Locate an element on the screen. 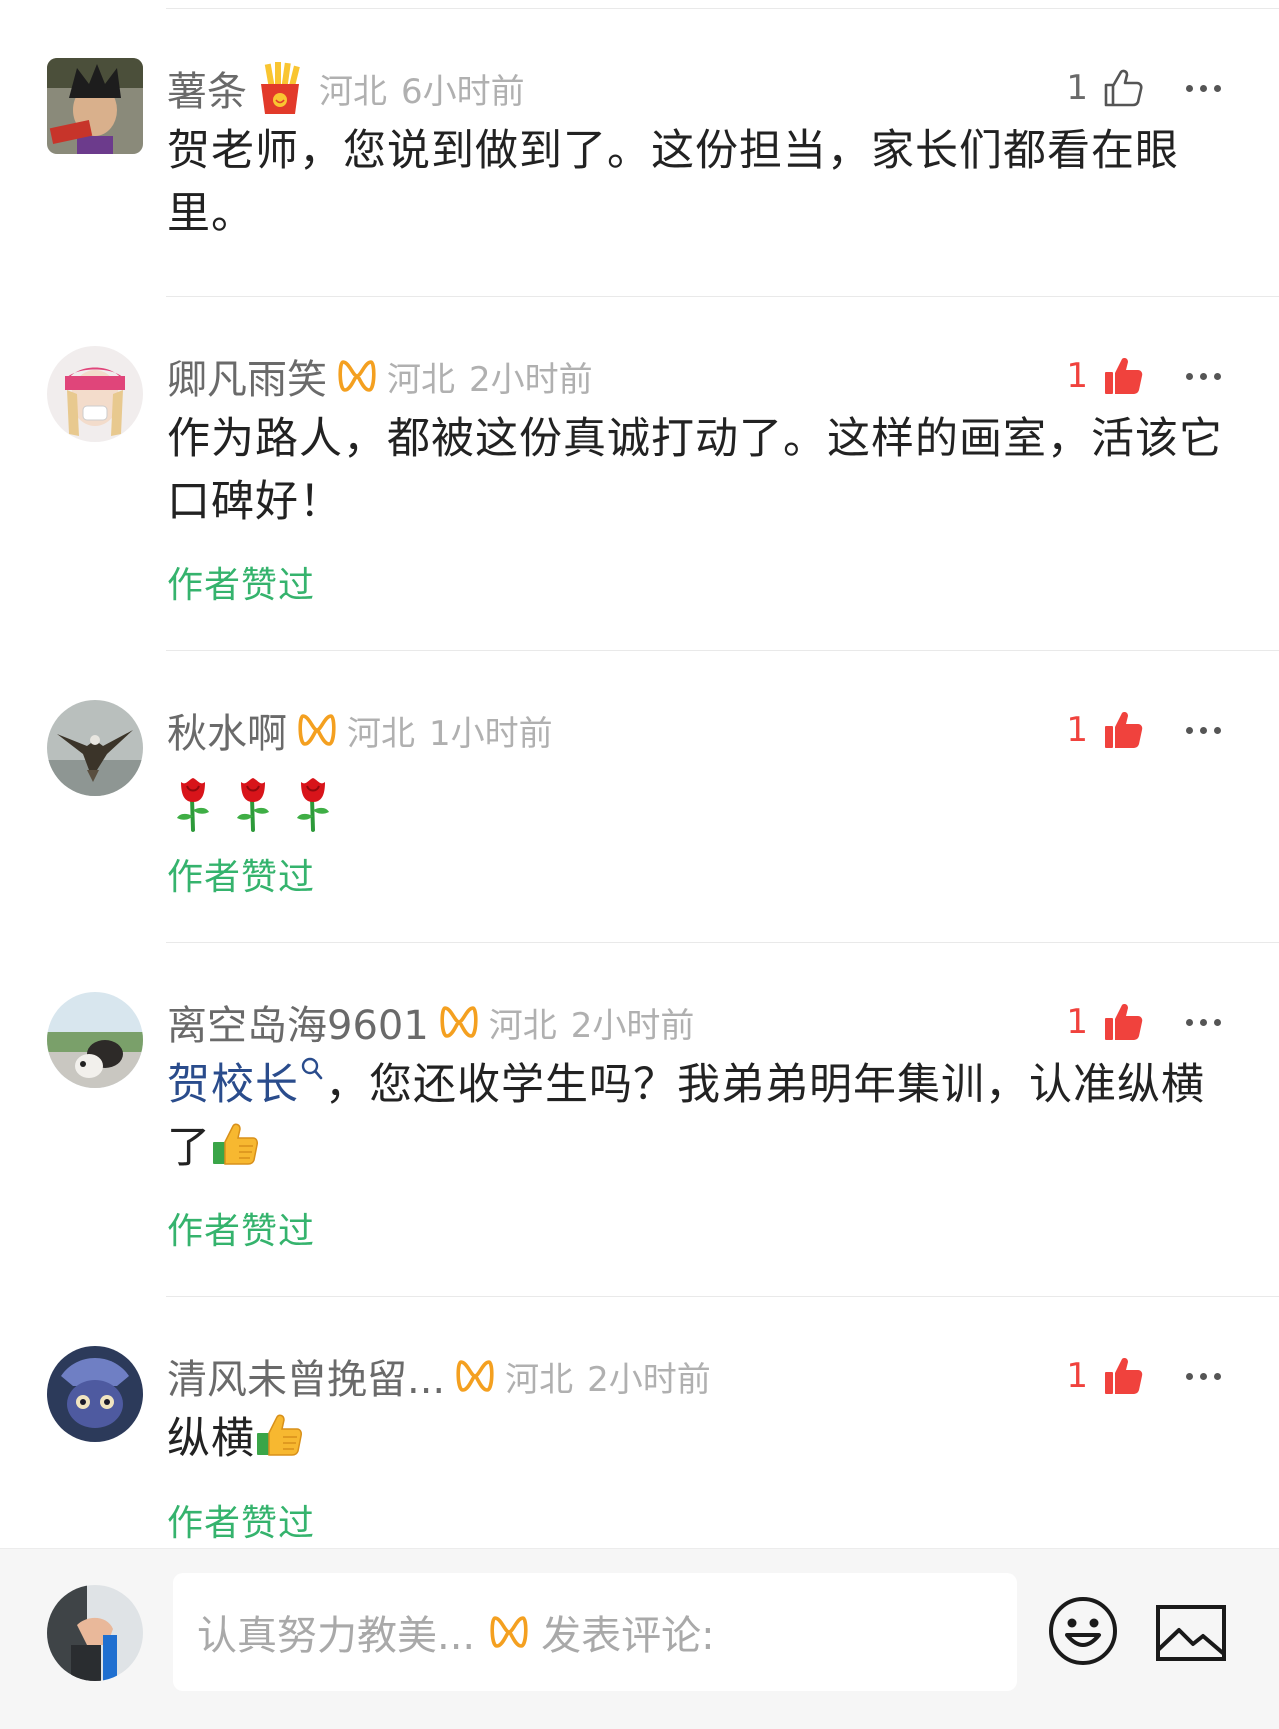 This screenshot has width=1279, height=1729. comment-header: 离空岛海9601 河北 2小时前 is located at coordinates (430, 1022).